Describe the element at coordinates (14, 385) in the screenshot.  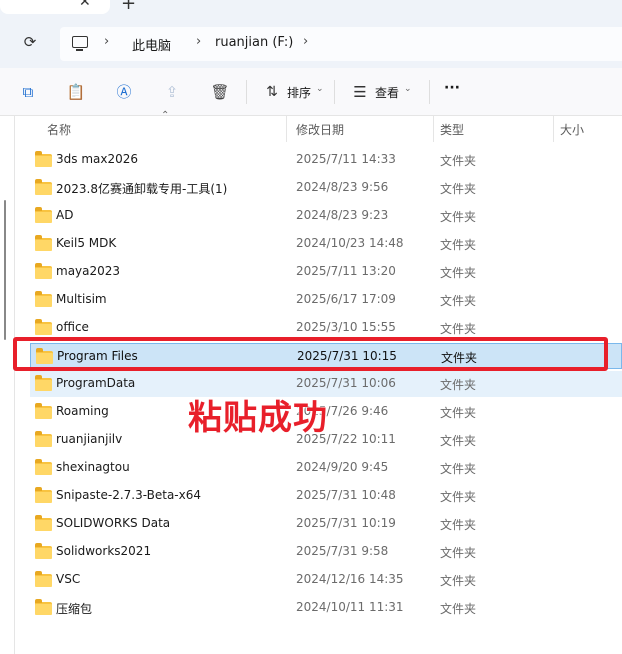
I see `nav-pane-border` at that location.